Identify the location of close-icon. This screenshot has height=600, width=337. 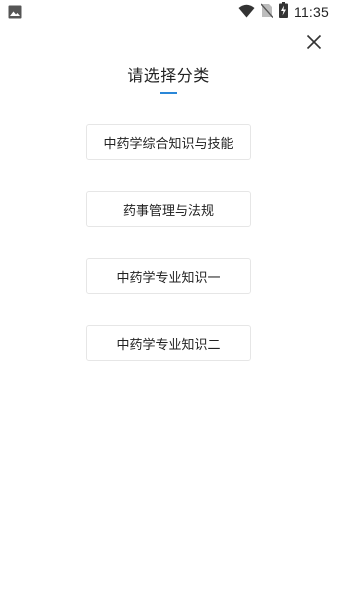
(314, 44).